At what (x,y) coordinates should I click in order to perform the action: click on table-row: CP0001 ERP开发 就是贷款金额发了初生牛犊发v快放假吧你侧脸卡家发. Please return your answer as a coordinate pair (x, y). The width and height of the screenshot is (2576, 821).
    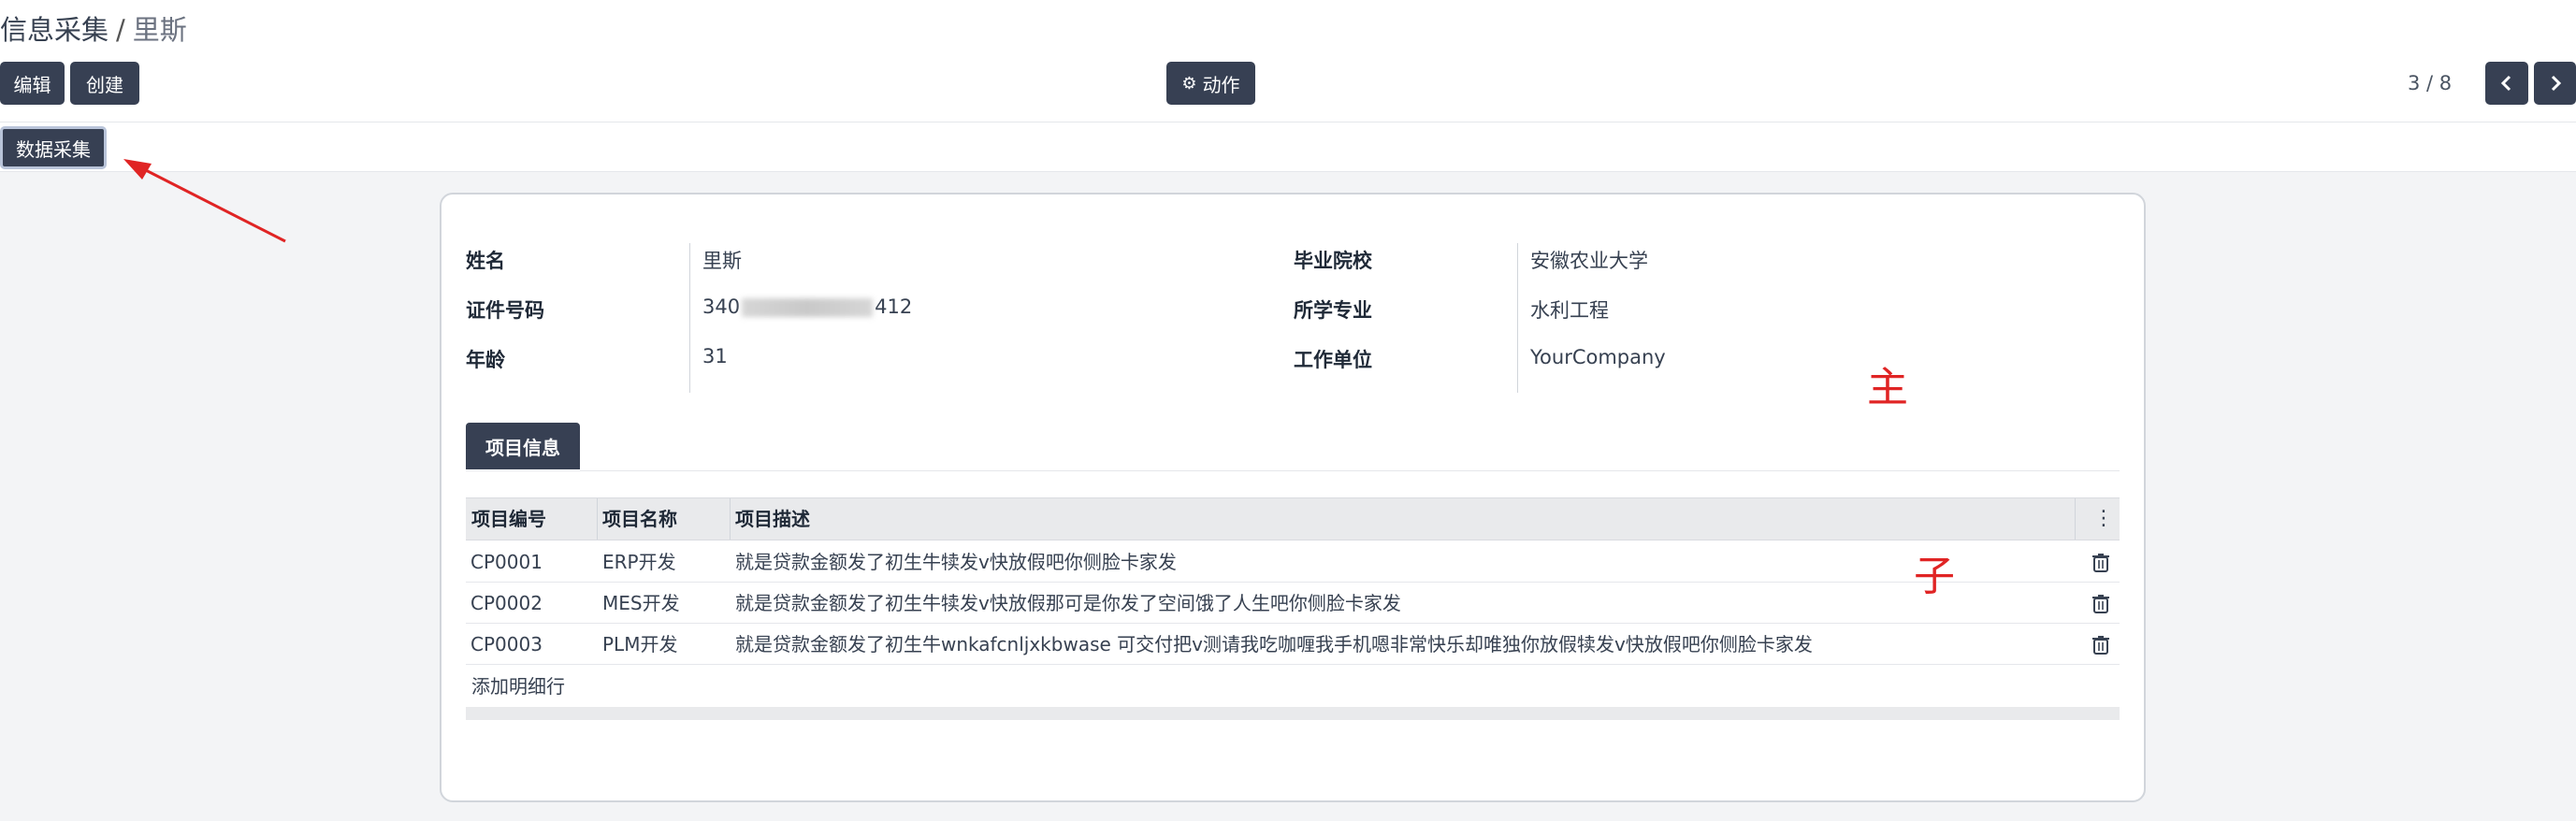
    Looking at the image, I should click on (1293, 562).